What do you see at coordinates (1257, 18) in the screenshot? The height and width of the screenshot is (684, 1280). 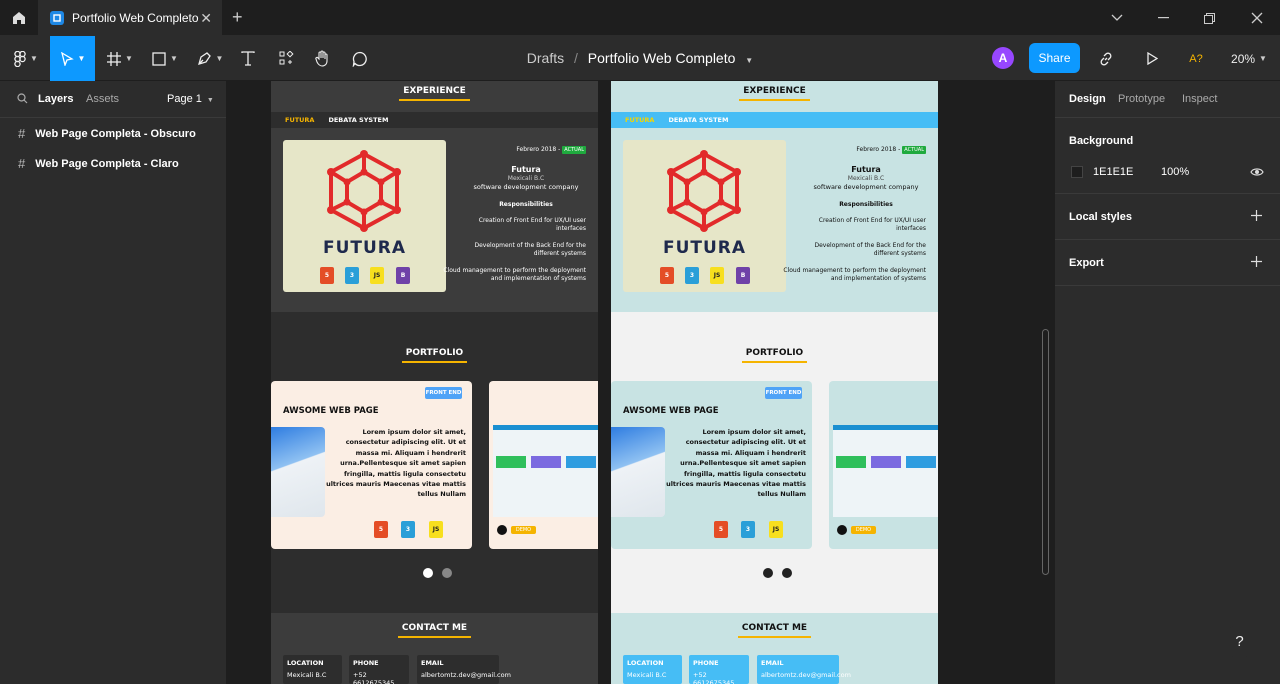 I see `close-window-button` at bounding box center [1257, 18].